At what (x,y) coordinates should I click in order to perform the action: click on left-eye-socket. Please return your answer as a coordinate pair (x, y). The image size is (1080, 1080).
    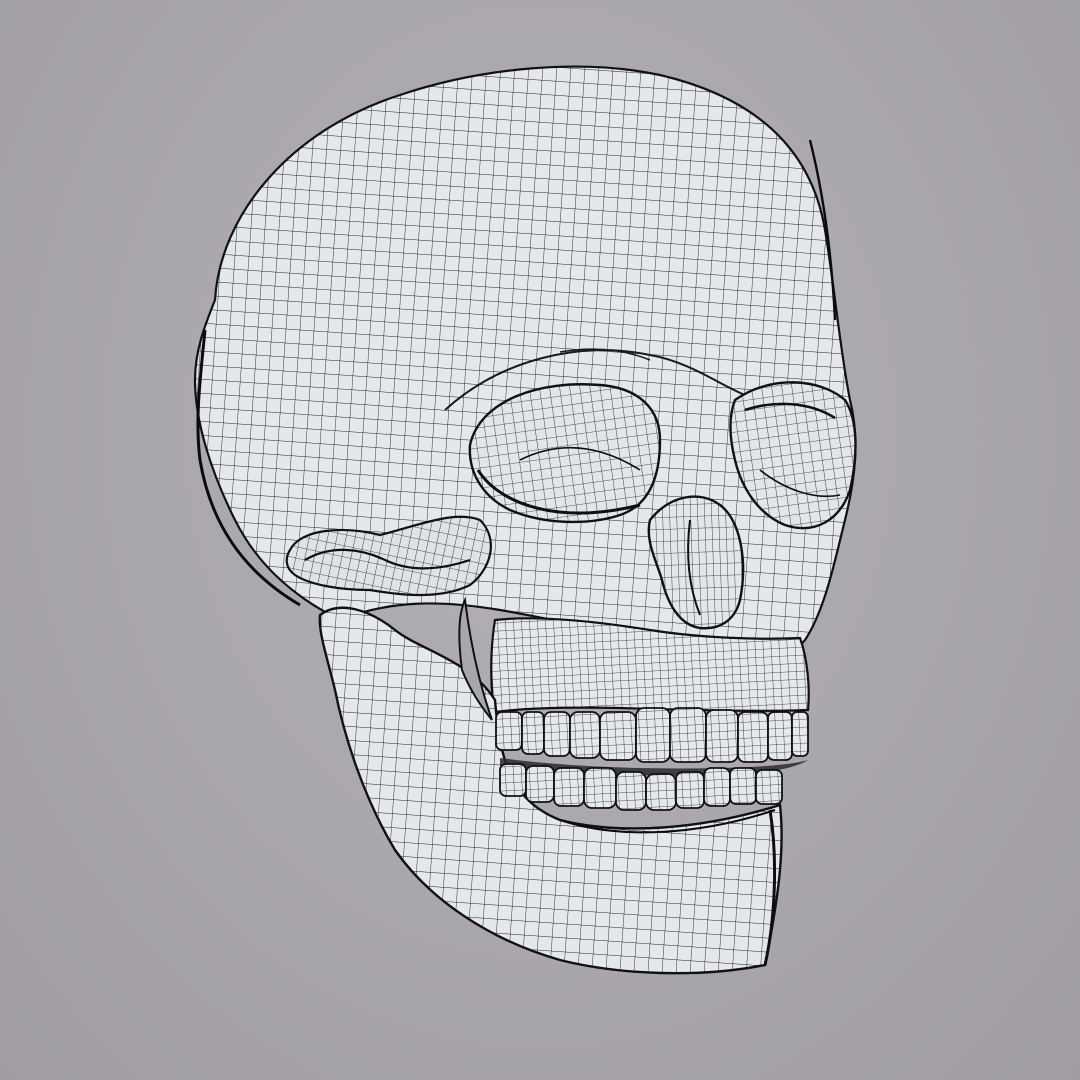
    Looking at the image, I should click on (565, 453).